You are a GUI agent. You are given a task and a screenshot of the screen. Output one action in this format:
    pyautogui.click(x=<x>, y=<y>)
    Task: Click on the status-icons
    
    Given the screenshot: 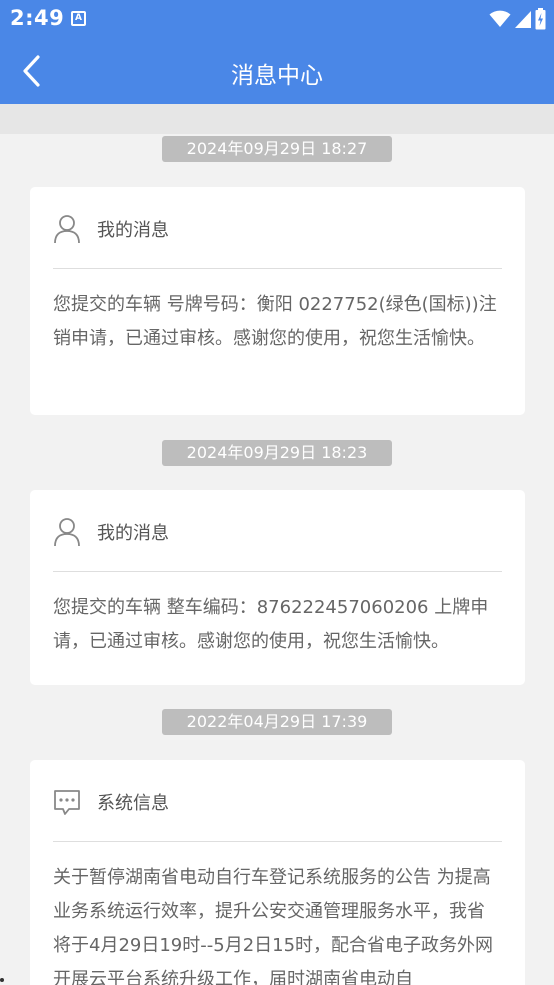 What is the action you would take?
    pyautogui.click(x=517, y=19)
    